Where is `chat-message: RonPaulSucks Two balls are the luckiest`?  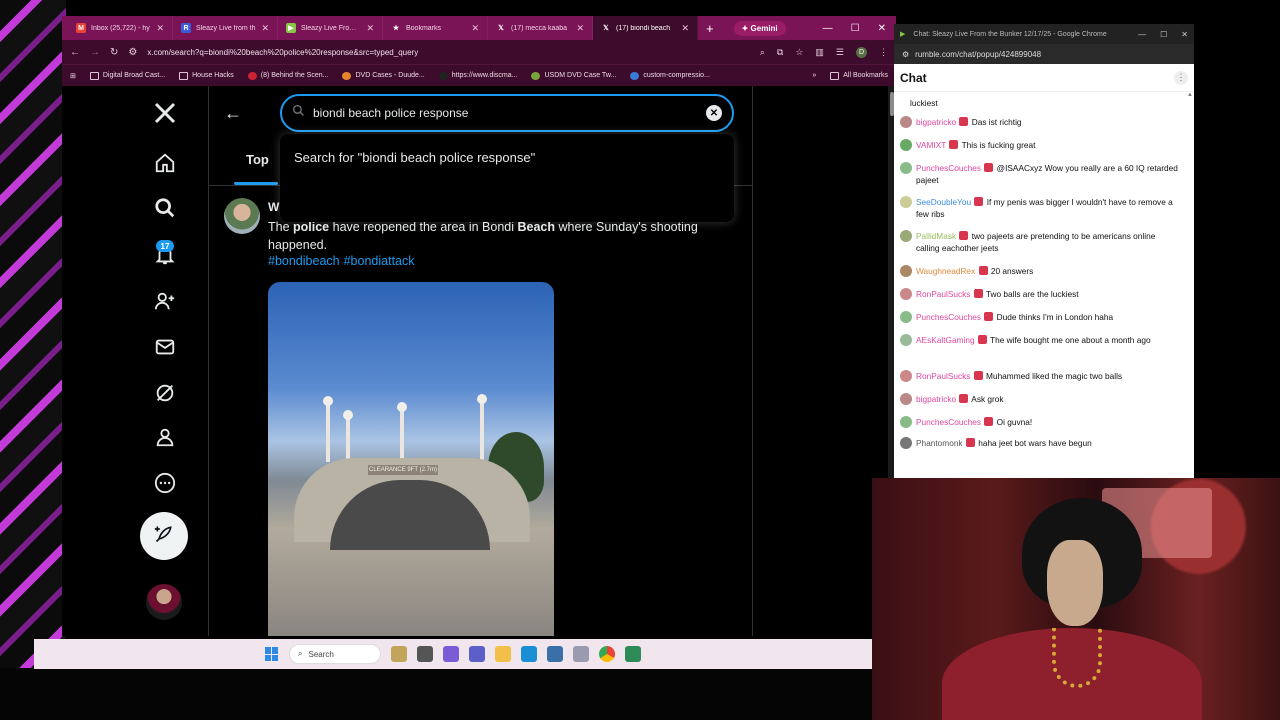 chat-message: RonPaulSucks Two balls are the luckiest is located at coordinates (1040, 294).